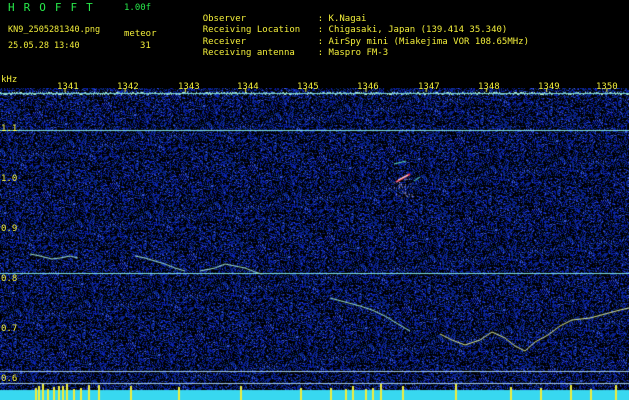 Image resolution: width=629 pixels, height=400 pixels. Describe the element at coordinates (189, 87) in the screenshot. I see `x-tick-label: 1343` at that location.